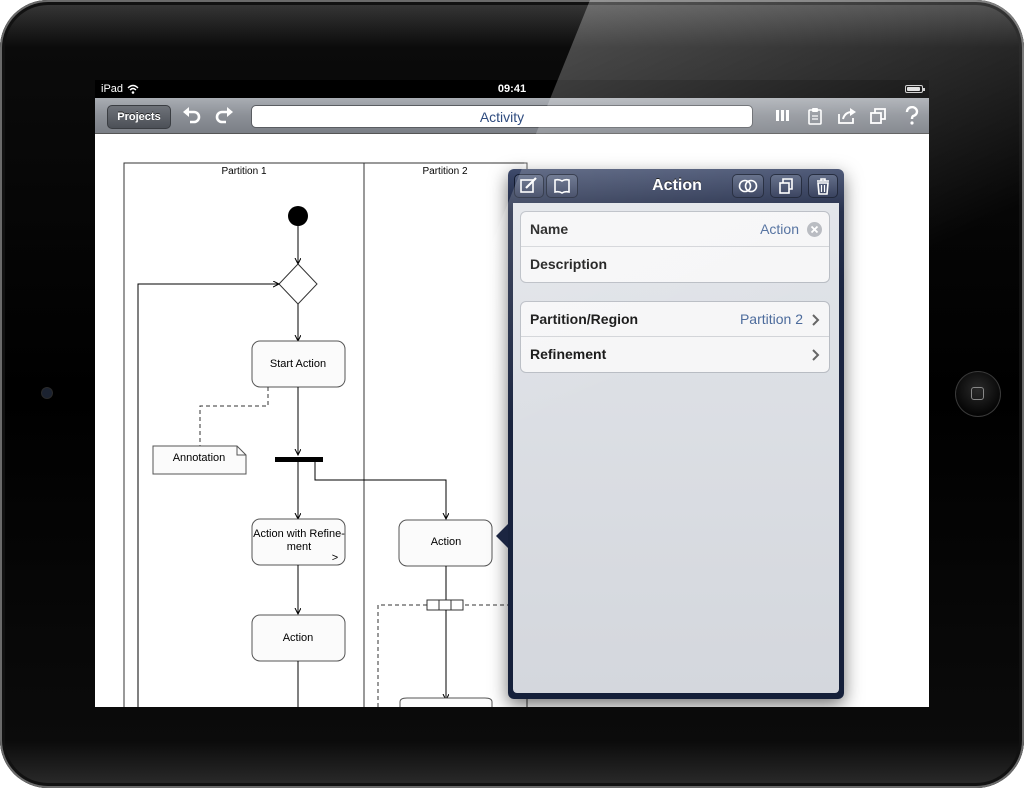 This screenshot has width=1024, height=788. Describe the element at coordinates (299, 534) in the screenshot. I see `action-refinement-line1: Action with Refine-` at that location.